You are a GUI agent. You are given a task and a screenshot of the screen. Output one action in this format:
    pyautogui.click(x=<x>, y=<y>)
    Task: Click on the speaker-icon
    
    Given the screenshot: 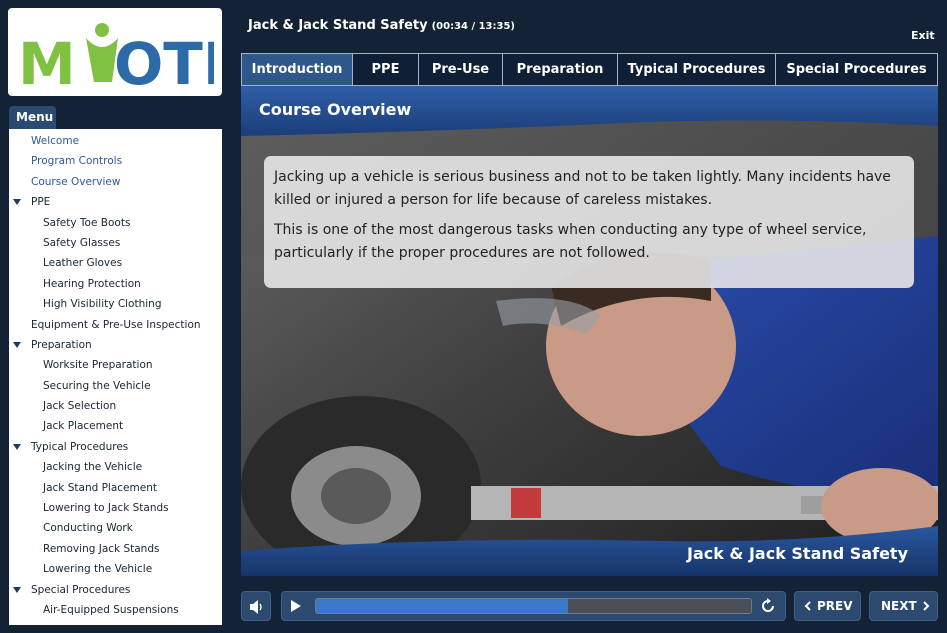 What is the action you would take?
    pyautogui.click(x=256, y=607)
    